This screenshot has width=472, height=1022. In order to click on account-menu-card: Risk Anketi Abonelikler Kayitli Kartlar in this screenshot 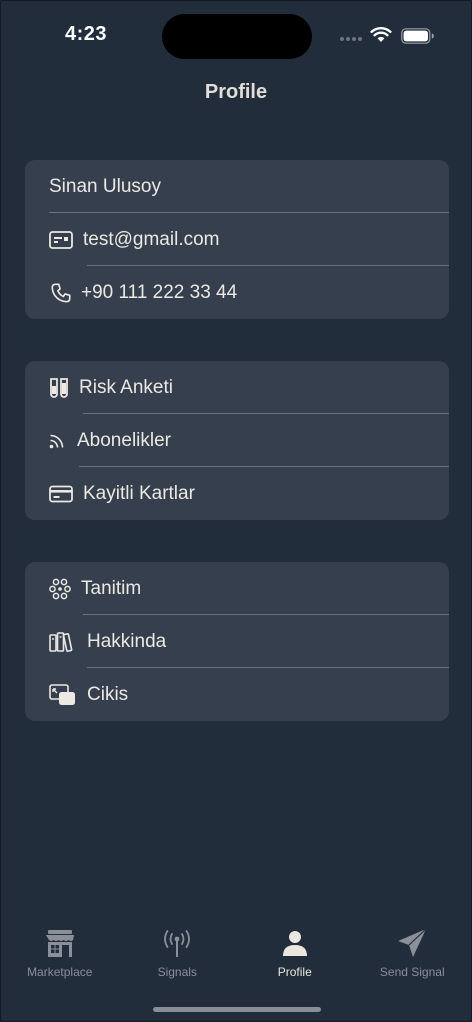, I will do `click(237, 440)`.